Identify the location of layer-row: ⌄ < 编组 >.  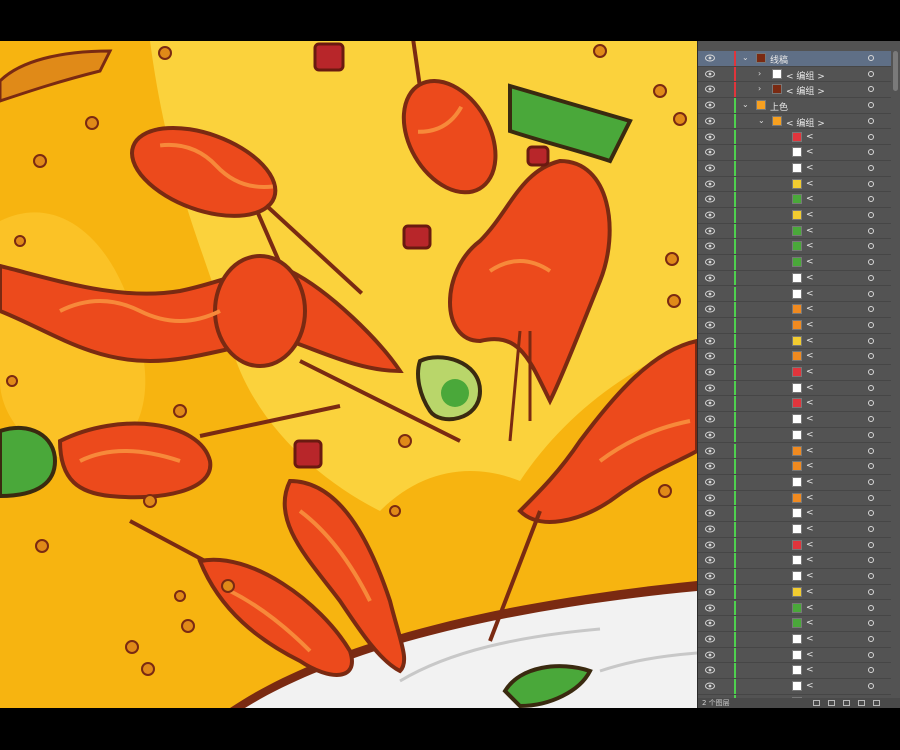
(794, 121).